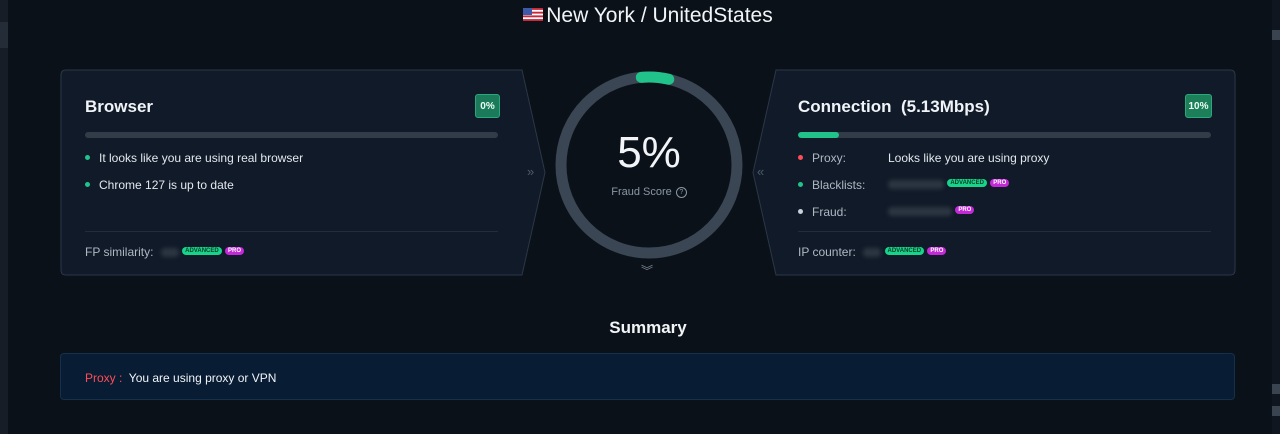 The width and height of the screenshot is (1280, 434). What do you see at coordinates (202, 378) in the screenshot?
I see `summary-text: You are using proxy or VPN` at bounding box center [202, 378].